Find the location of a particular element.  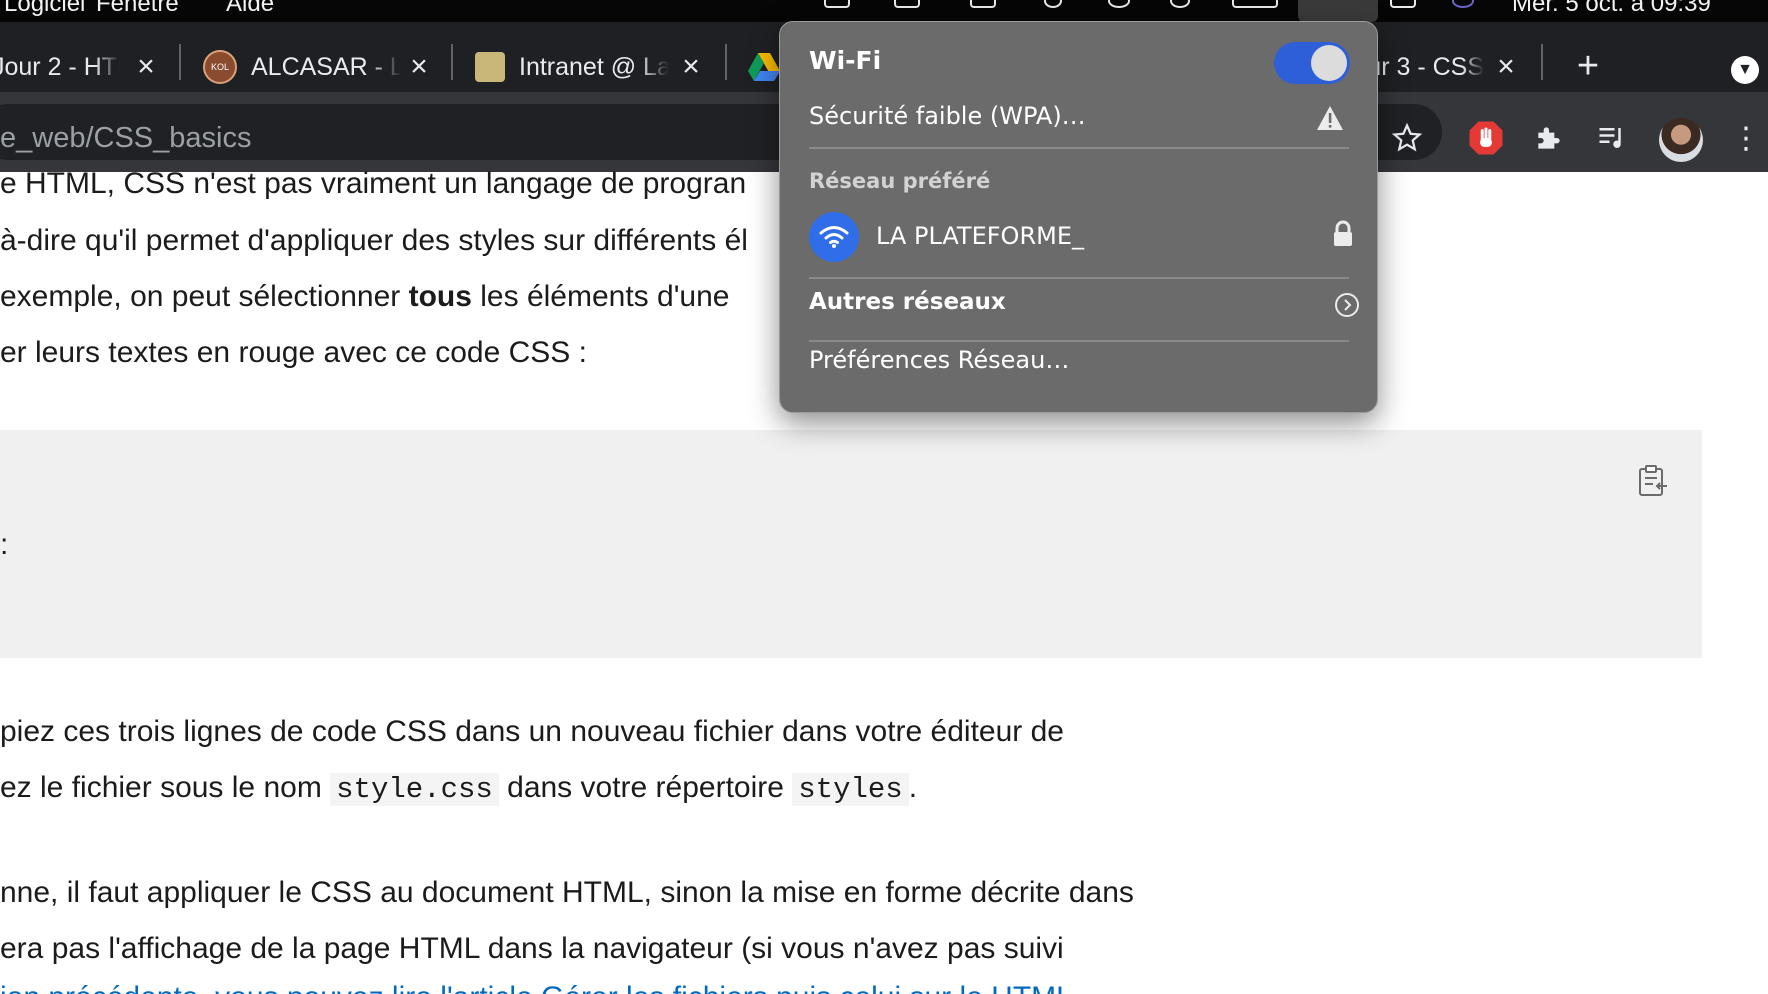

menubar-clock: Mer. 5 oct. à 09:39 is located at coordinates (1611, 9).